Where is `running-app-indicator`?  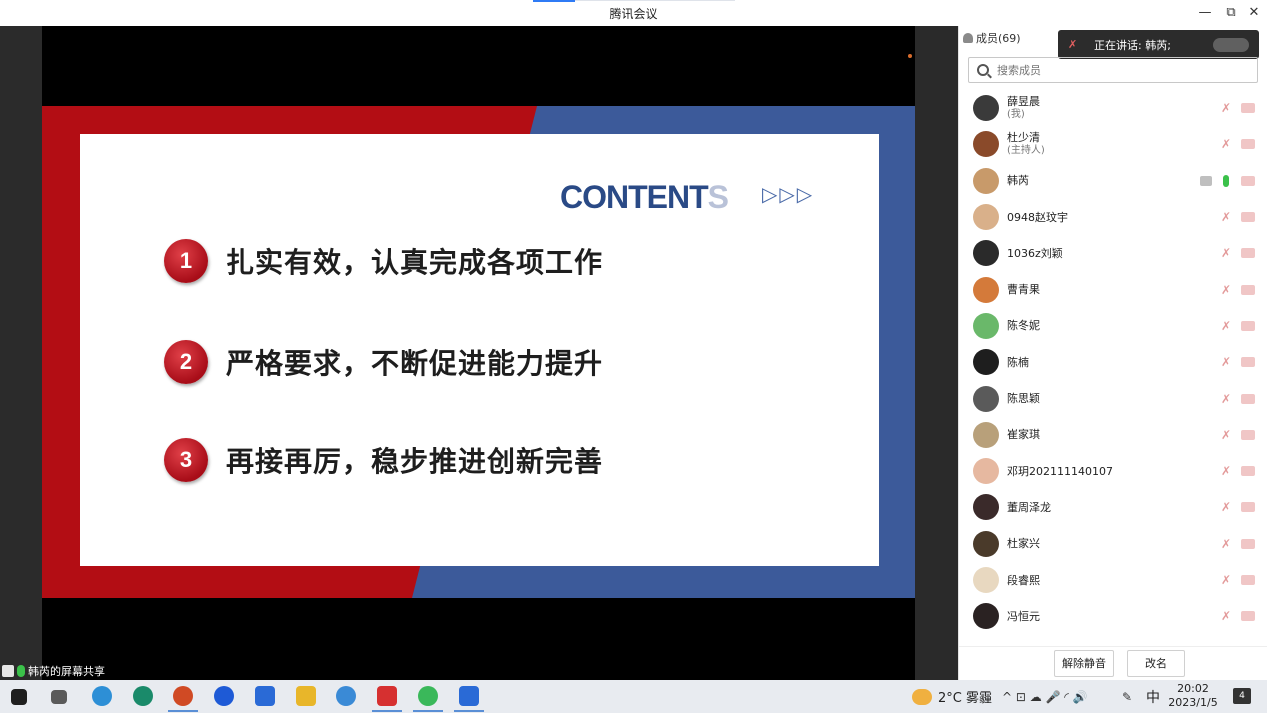
running-app-indicator is located at coordinates (428, 711).